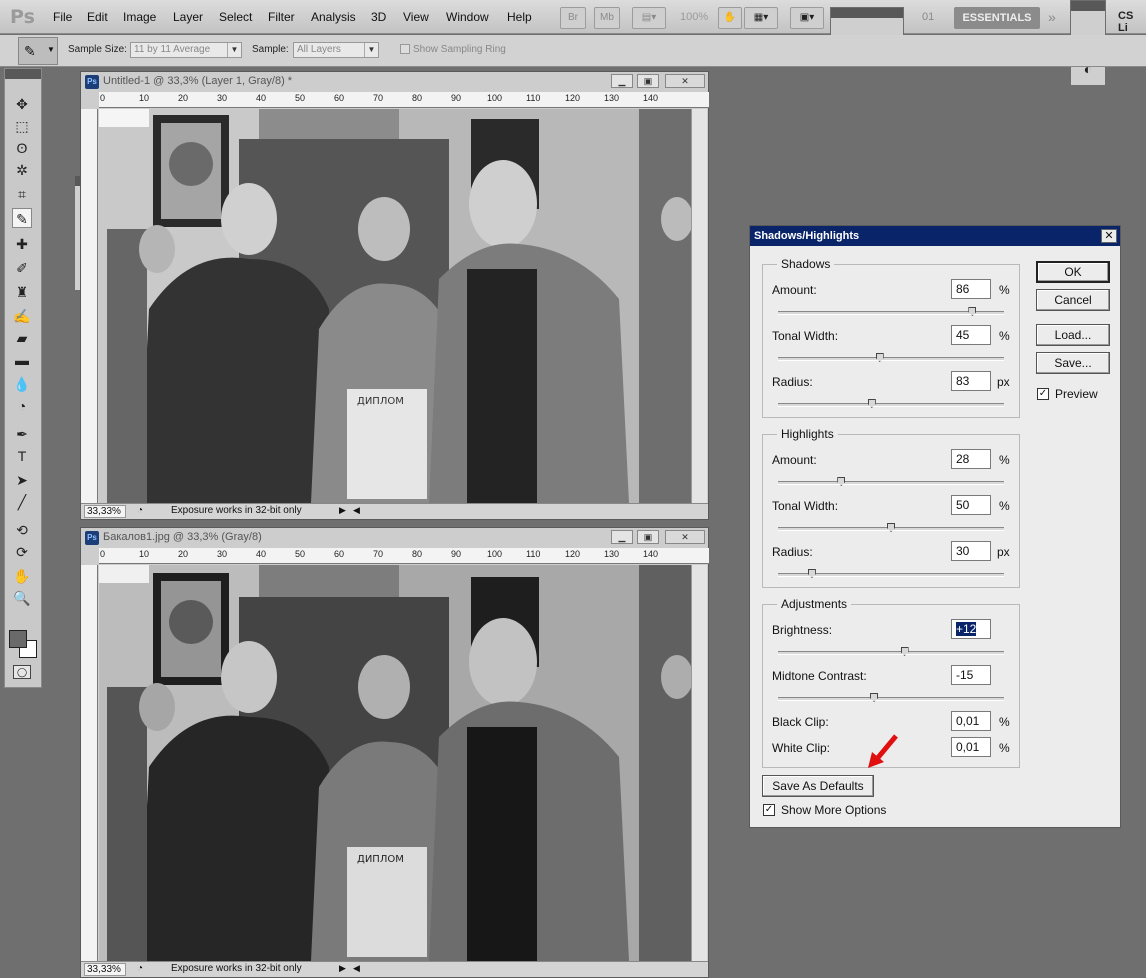 This screenshot has height=978, width=1146. What do you see at coordinates (18, 639) in the screenshot?
I see `foreground-color-swatch-front` at bounding box center [18, 639].